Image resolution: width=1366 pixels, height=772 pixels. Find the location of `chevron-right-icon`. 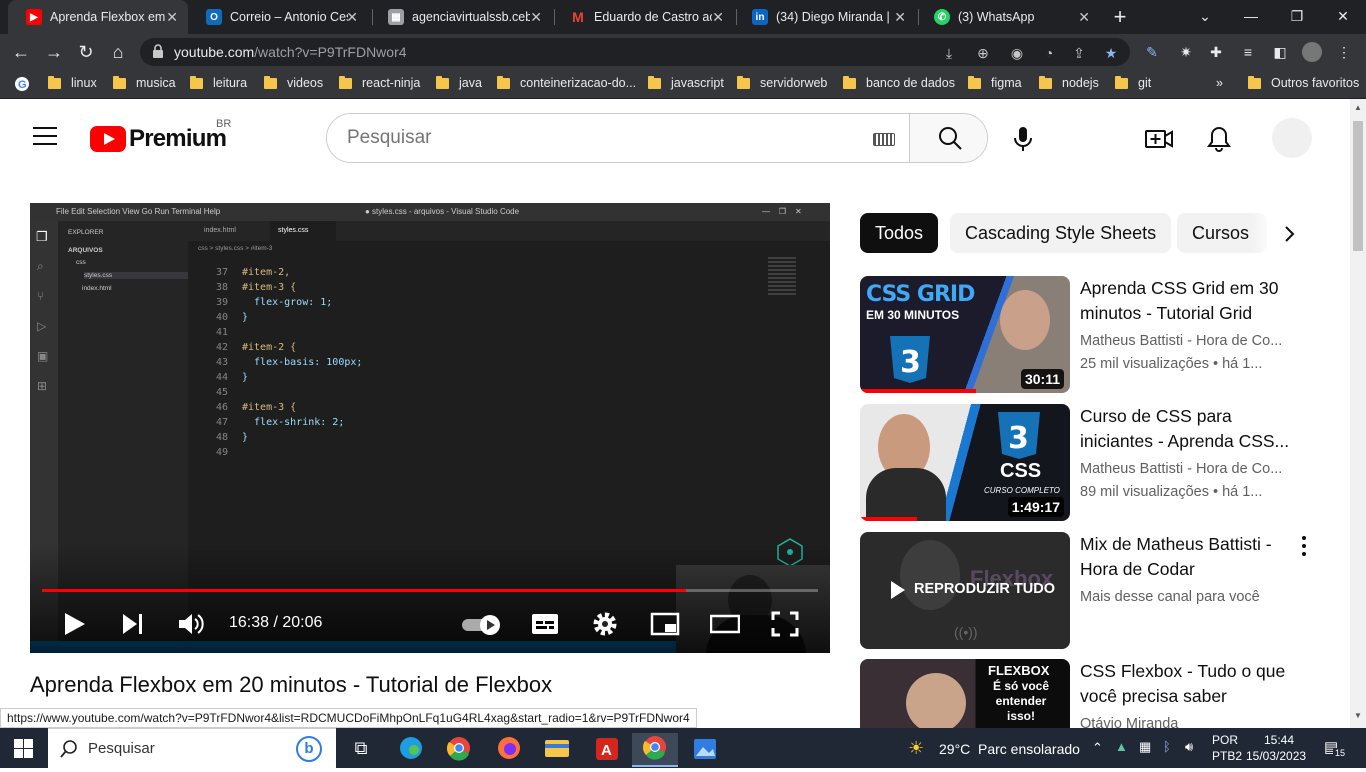

chevron-right-icon is located at coordinates (1289, 234).